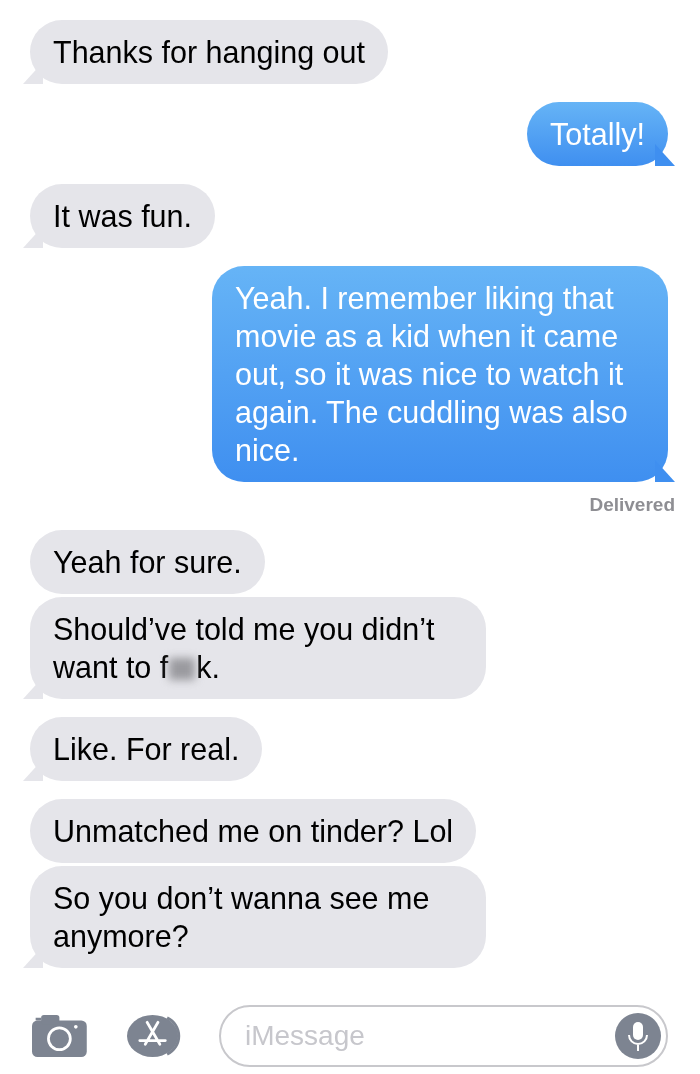 This screenshot has height=1074, width=700. What do you see at coordinates (632, 505) in the screenshot?
I see `delivery-status: Delivered` at bounding box center [632, 505].